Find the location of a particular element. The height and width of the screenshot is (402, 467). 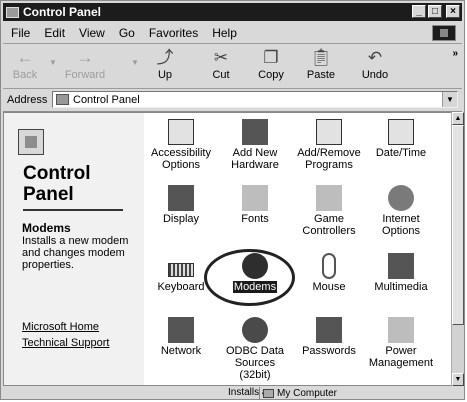

item-accessibility-options: Accessibility Options is located at coordinates (181, 145).